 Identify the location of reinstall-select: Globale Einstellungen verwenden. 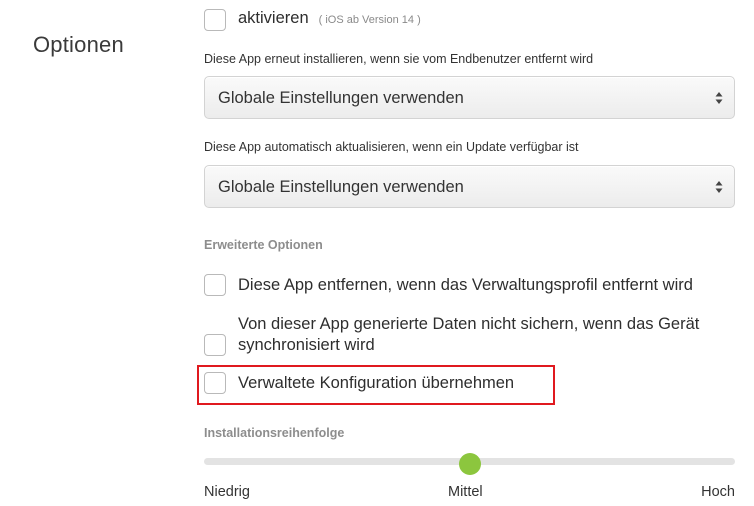
(469, 97).